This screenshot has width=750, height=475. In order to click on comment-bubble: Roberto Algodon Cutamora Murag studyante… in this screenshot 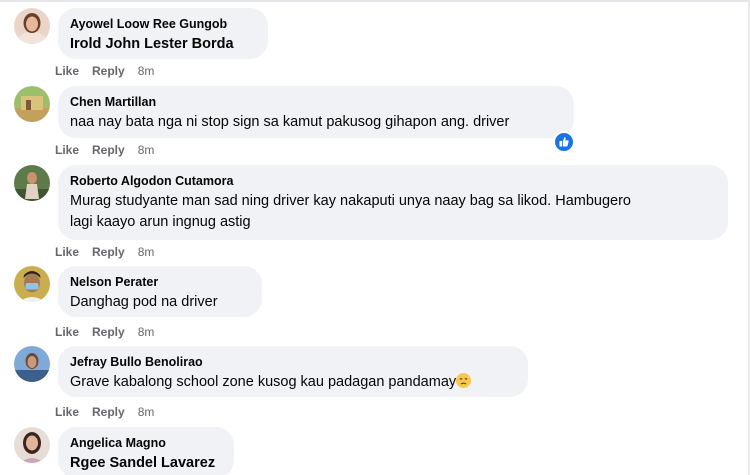, I will do `click(393, 202)`.